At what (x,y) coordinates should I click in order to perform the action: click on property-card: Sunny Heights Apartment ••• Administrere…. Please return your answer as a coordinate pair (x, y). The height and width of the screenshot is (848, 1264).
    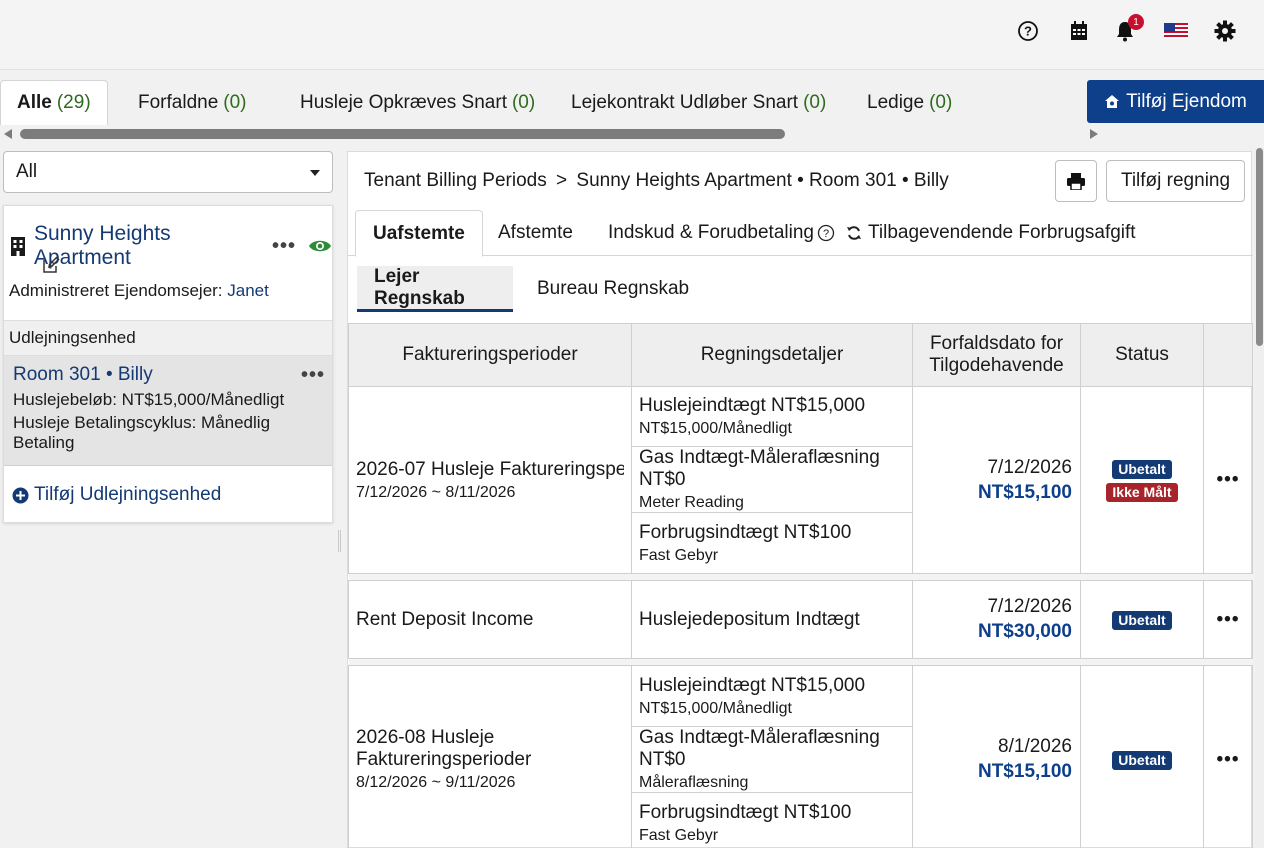
    Looking at the image, I should click on (168, 364).